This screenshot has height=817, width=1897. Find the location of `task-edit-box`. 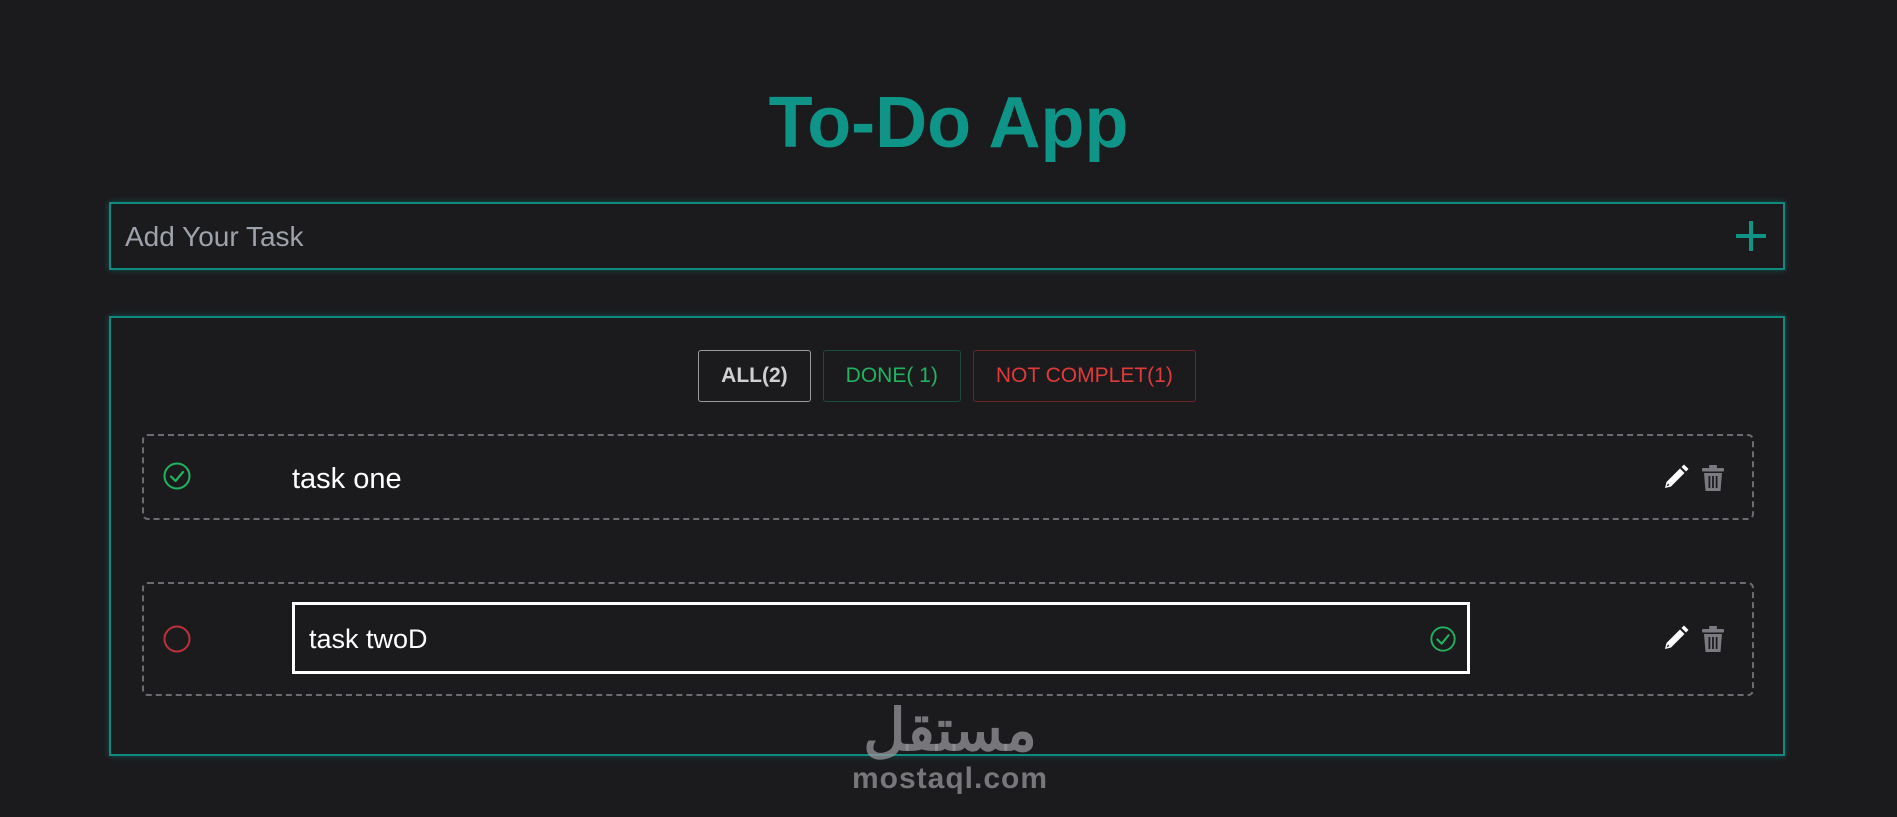

task-edit-box is located at coordinates (881, 638).